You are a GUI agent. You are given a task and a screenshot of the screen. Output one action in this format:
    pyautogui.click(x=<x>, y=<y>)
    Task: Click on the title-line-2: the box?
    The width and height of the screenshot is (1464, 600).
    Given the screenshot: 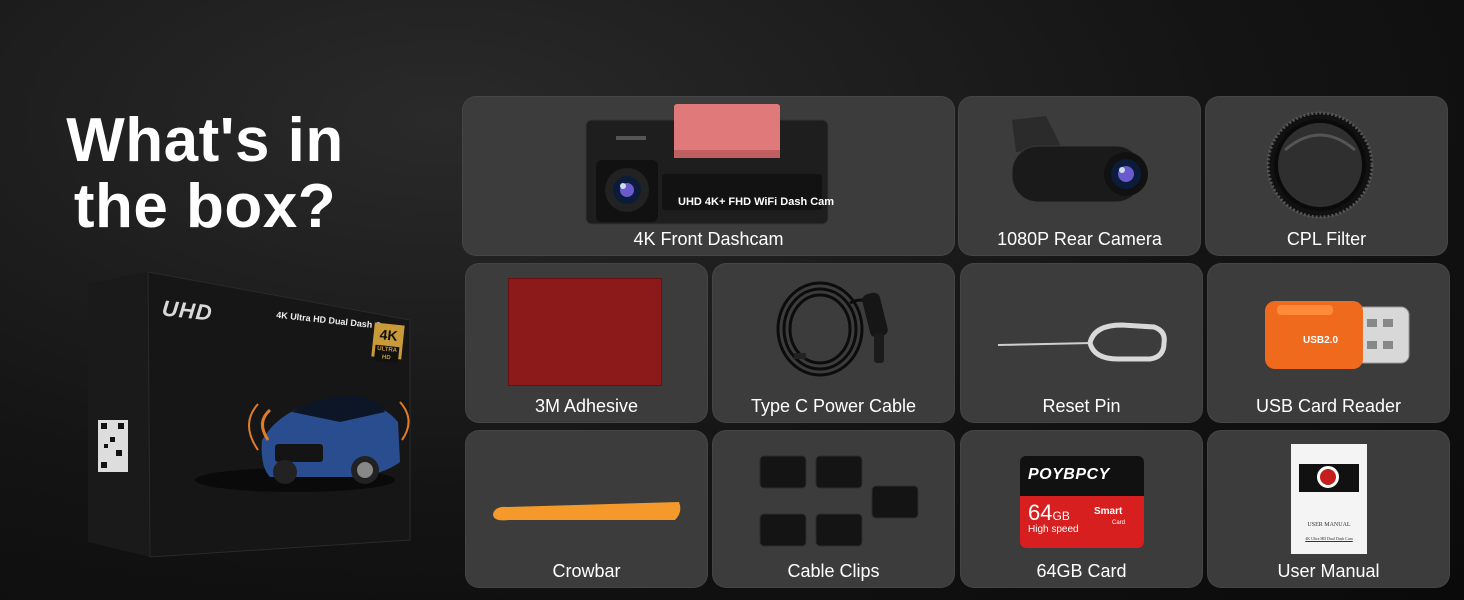 What is the action you would take?
    pyautogui.click(x=205, y=206)
    